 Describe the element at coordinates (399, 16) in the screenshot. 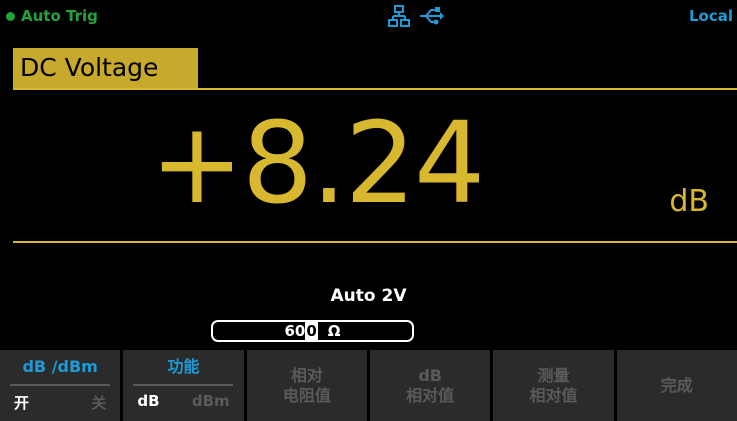

I see `network-icon` at that location.